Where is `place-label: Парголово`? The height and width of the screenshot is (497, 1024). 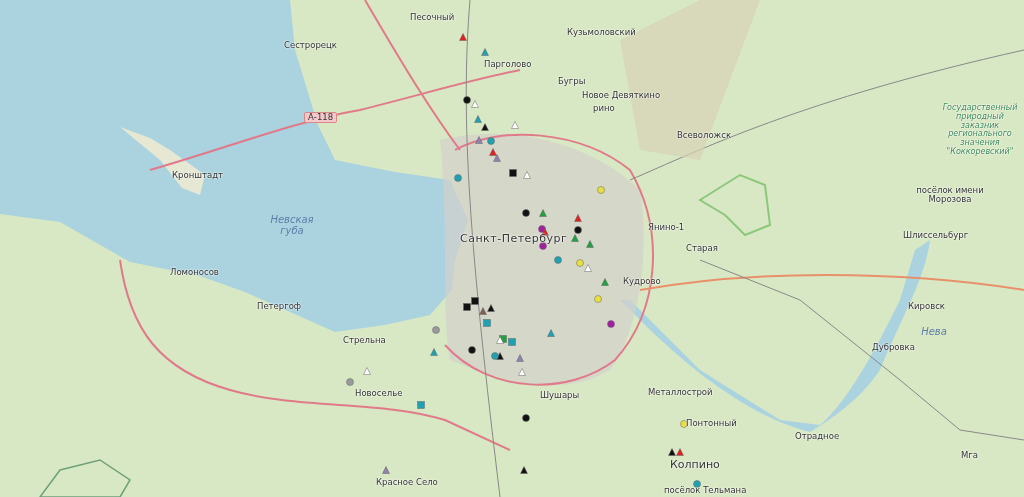
place-label: Парголово is located at coordinates (508, 65).